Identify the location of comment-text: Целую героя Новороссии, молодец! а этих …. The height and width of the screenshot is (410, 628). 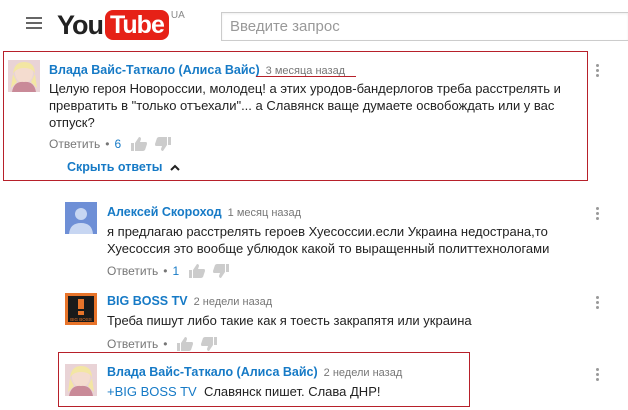
(305, 105).